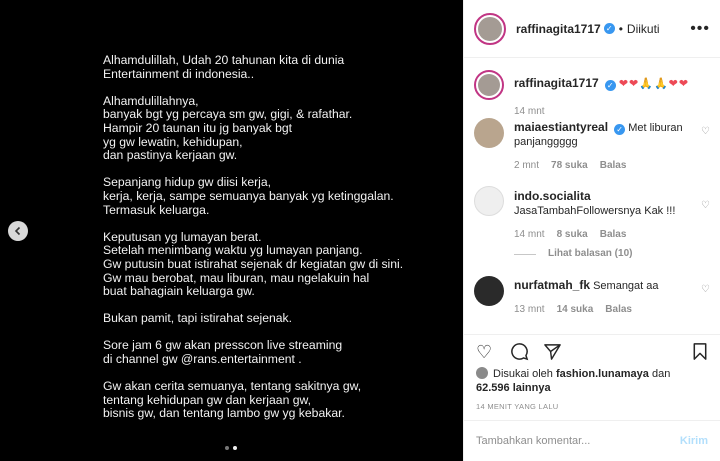 The width and height of the screenshot is (720, 461). What do you see at coordinates (592, 95) in the screenshot?
I see `caption: raffinagita1717 ✓ ❤❤🙏🙏❤❤ 14 mnt` at bounding box center [592, 95].